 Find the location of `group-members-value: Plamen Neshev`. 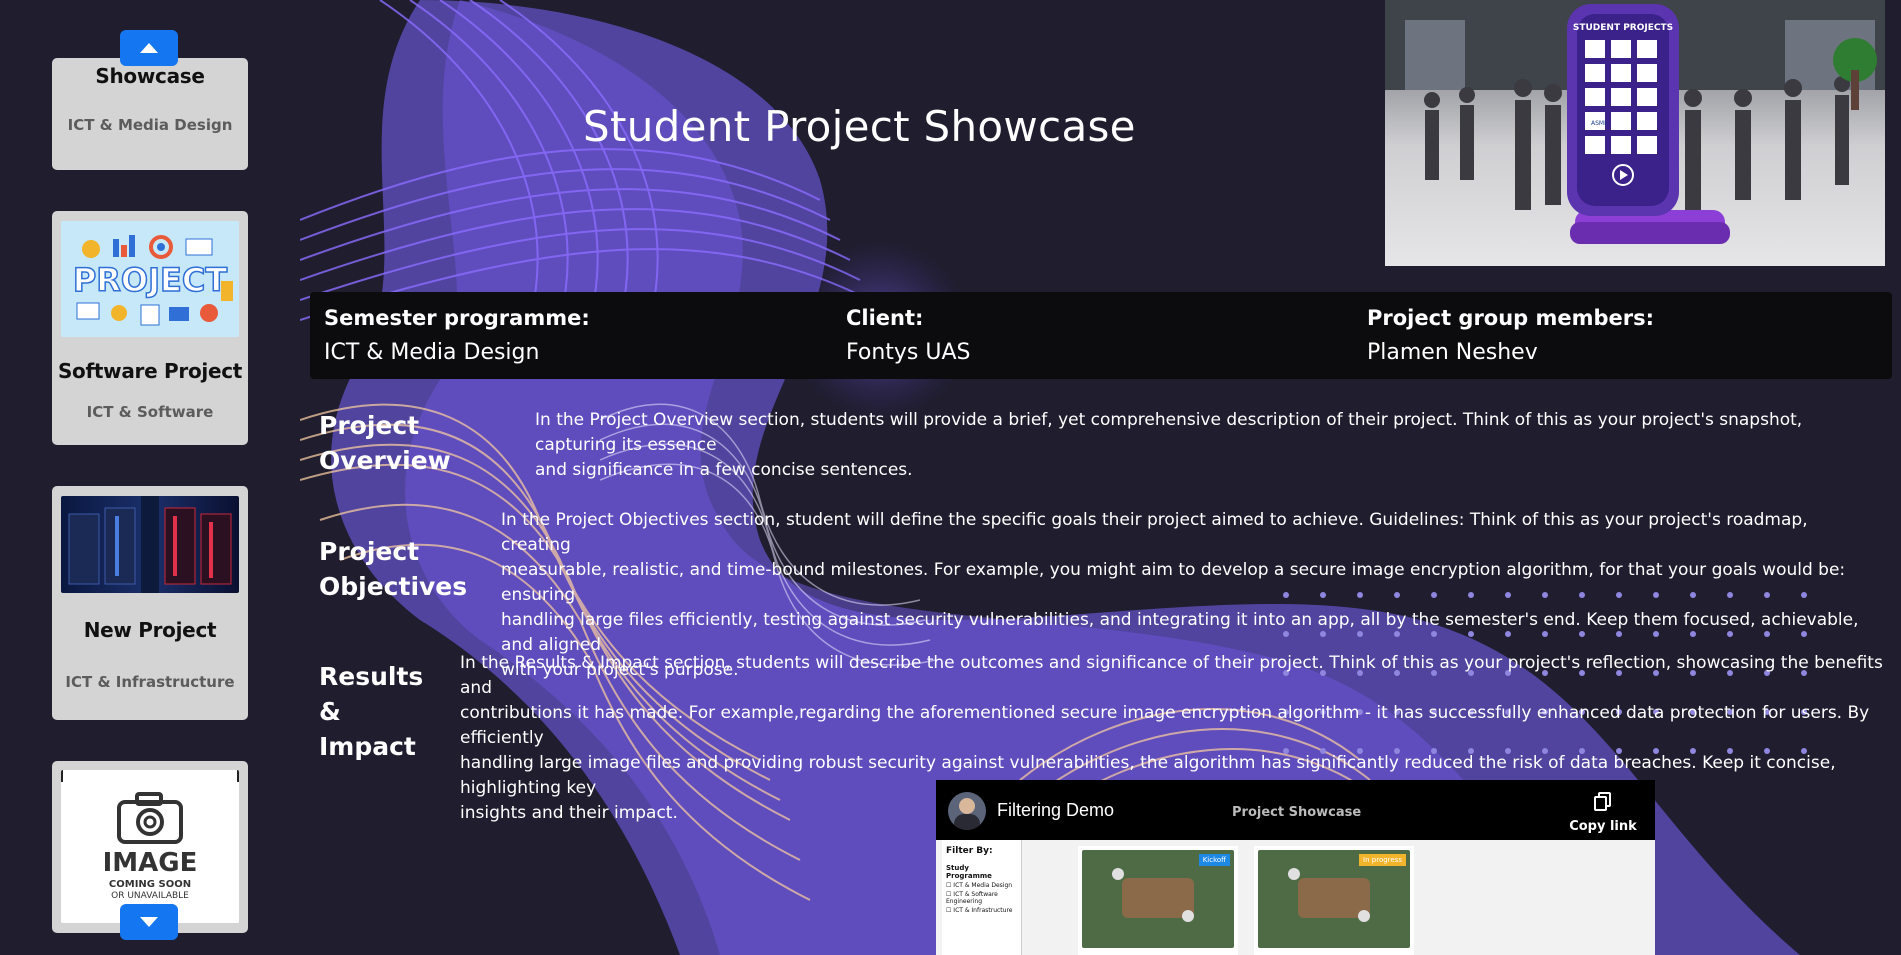

group-members-value: Plamen Neshev is located at coordinates (1452, 352).